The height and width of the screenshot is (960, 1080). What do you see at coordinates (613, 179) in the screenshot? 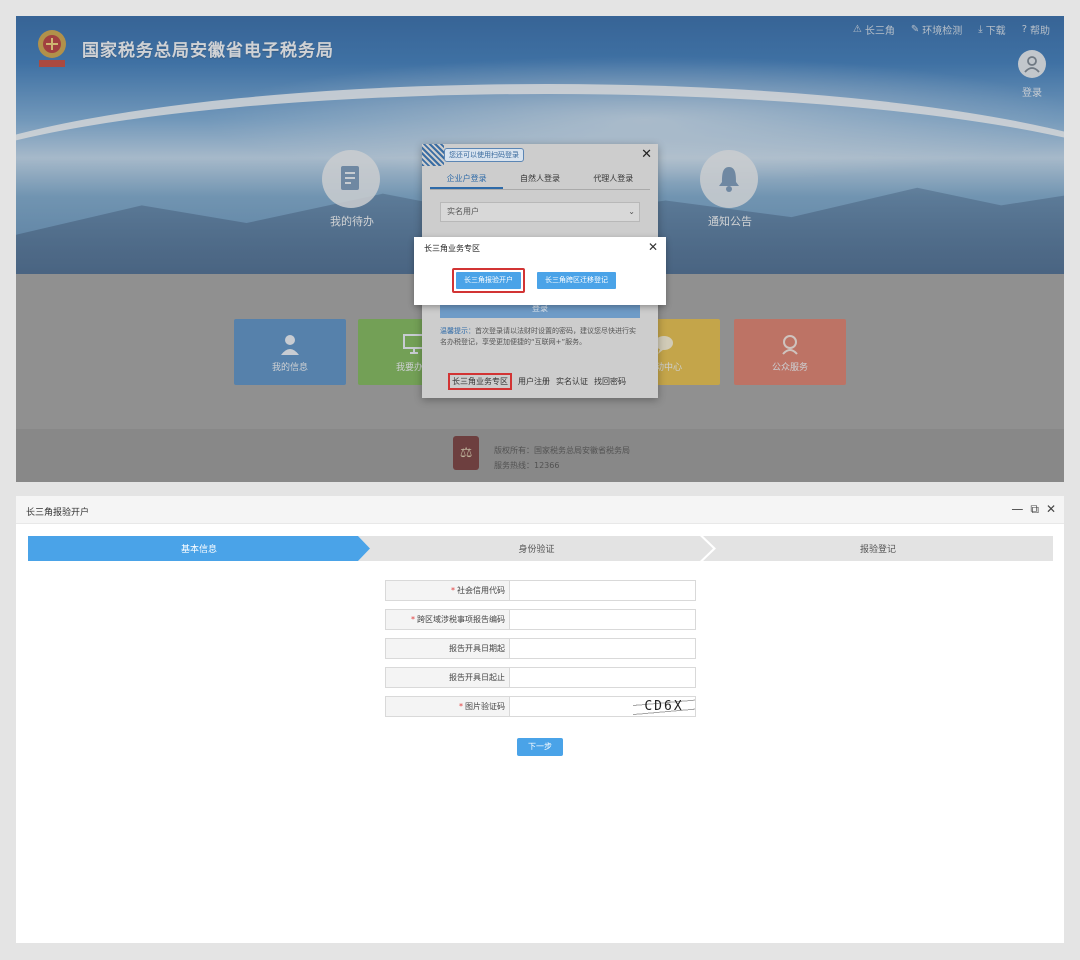
I see `tab-agent-login: 代理人登录` at bounding box center [613, 179].